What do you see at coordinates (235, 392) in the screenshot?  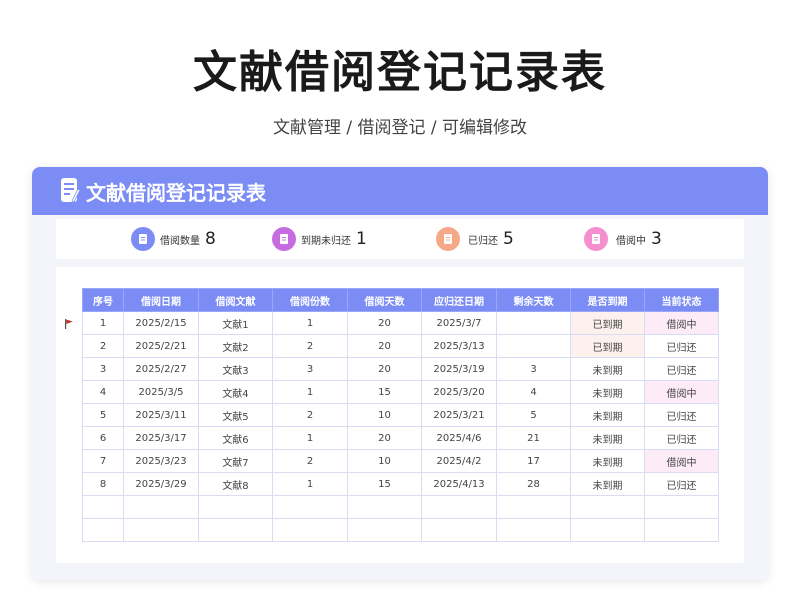 I see `document-cell: 文献4` at bounding box center [235, 392].